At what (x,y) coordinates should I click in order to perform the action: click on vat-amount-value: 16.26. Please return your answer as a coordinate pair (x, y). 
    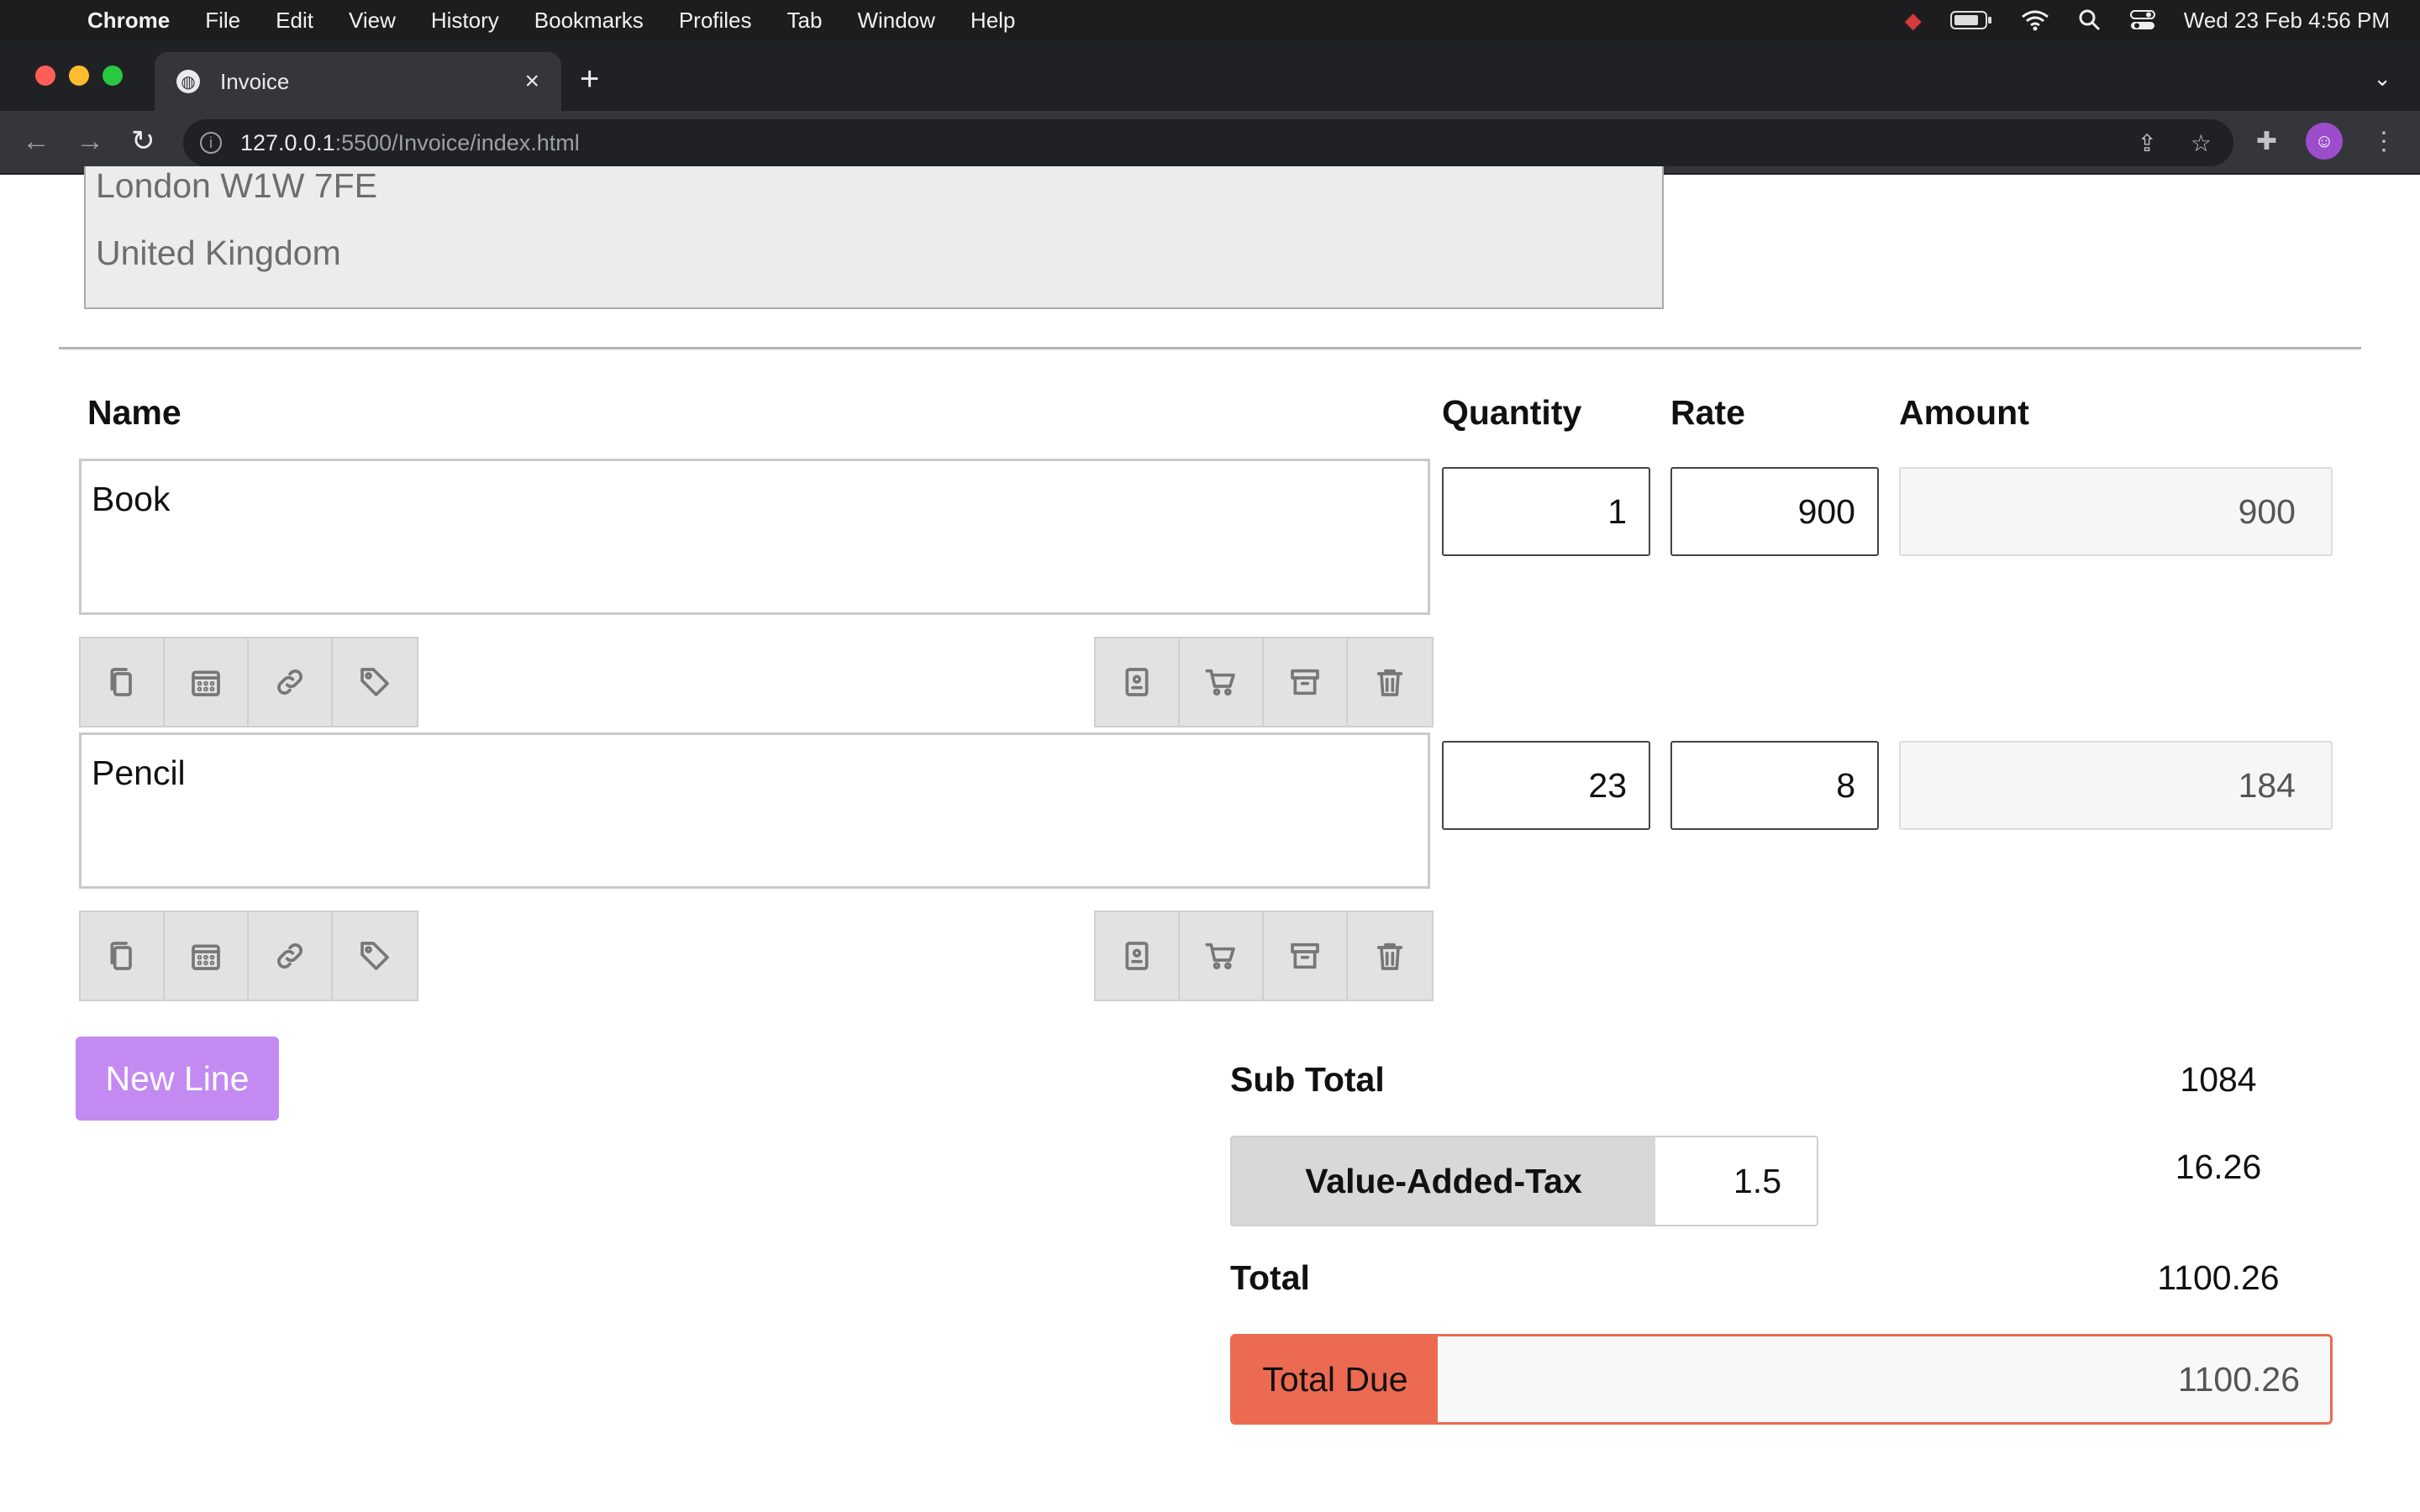
    Looking at the image, I should click on (2218, 1166).